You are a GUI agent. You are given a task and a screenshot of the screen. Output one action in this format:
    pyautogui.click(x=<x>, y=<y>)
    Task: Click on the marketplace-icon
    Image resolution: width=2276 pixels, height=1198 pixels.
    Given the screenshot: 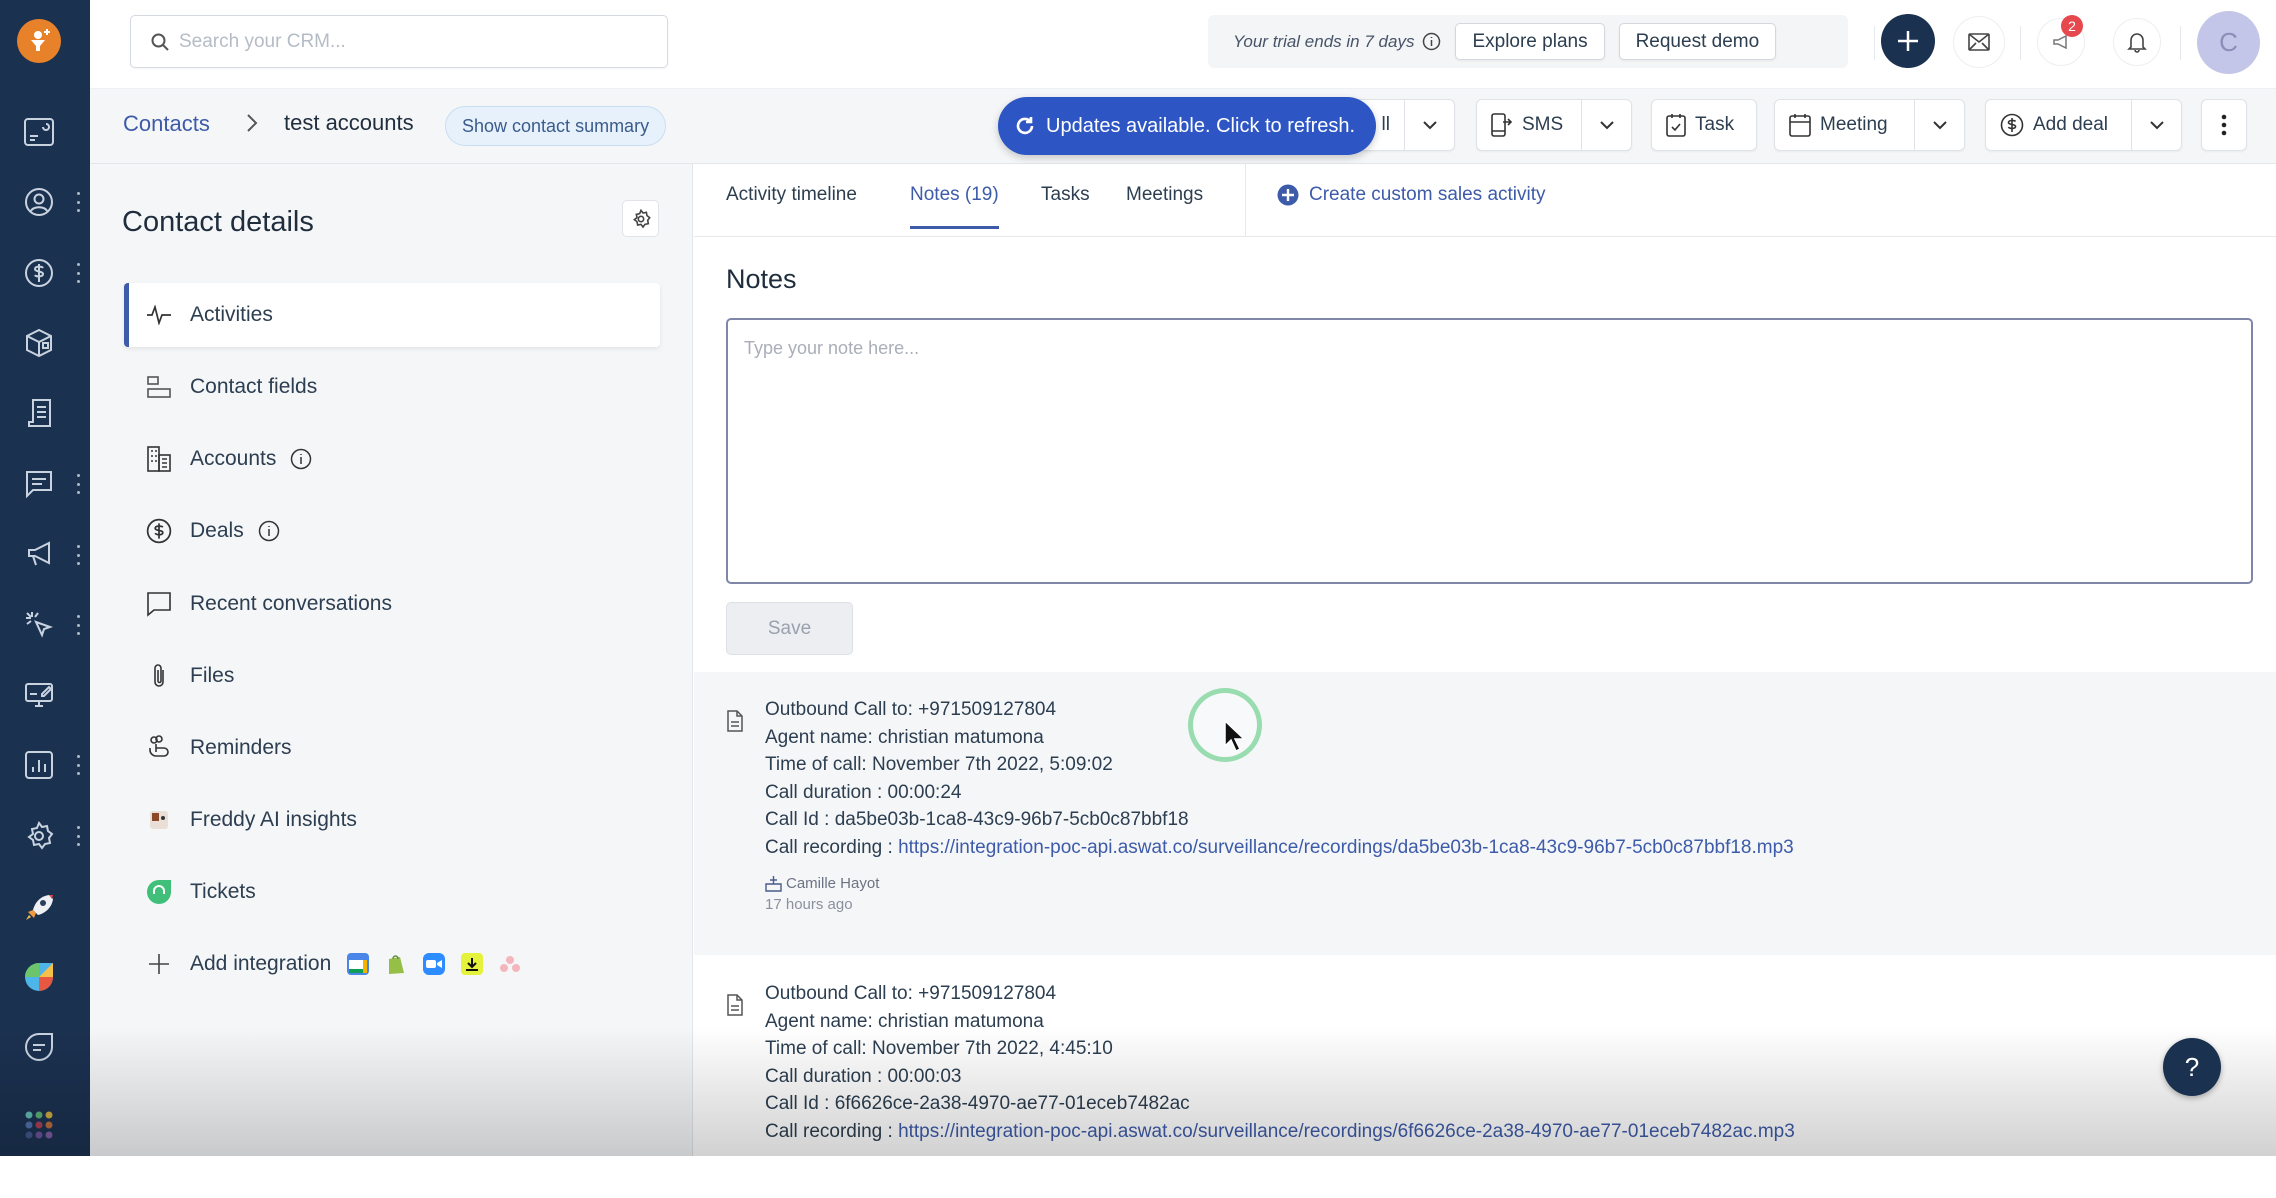 What is the action you would take?
    pyautogui.click(x=39, y=695)
    